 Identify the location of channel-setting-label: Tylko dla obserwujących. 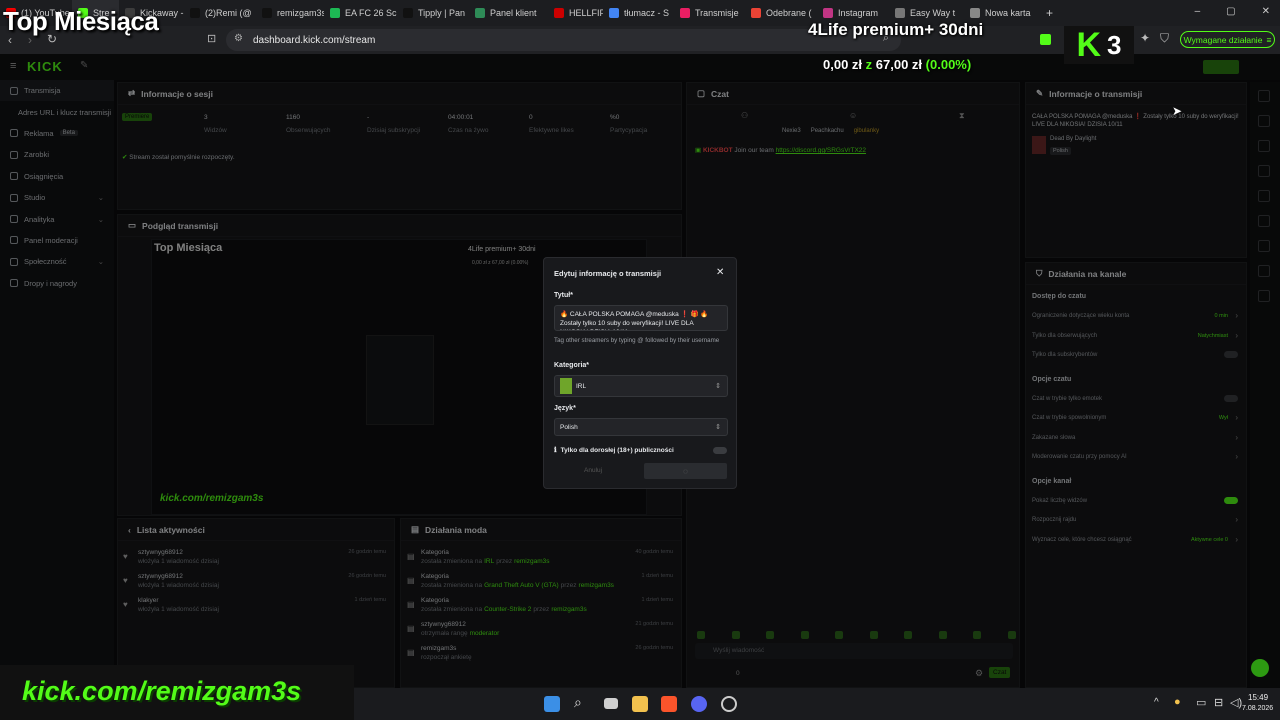
(1064, 336).